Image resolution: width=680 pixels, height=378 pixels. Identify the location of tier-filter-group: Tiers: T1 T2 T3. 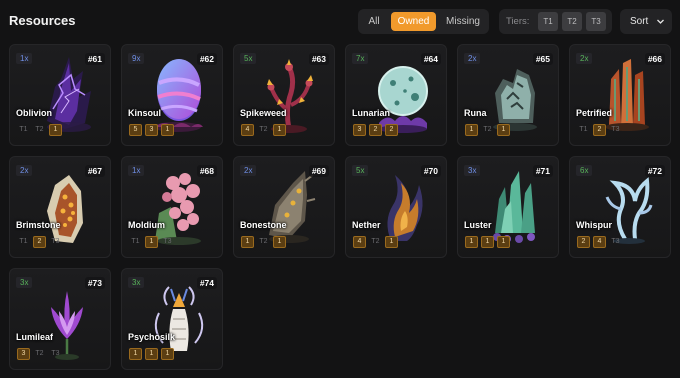
(555, 21).